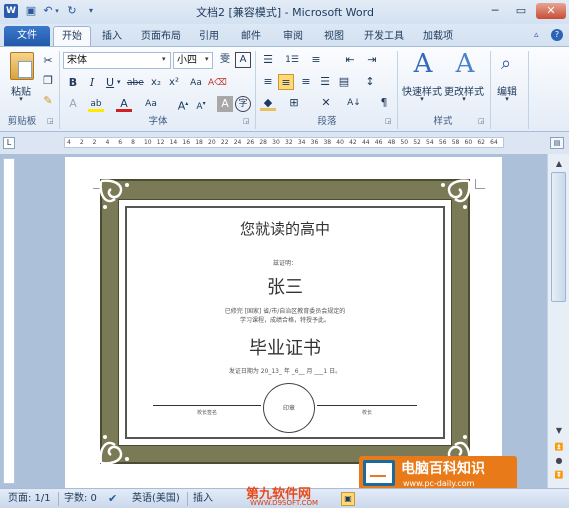 The height and width of the screenshot is (508, 569). Describe the element at coordinates (57, 11) in the screenshot. I see `undo-dropdown-icon: ▾` at that location.